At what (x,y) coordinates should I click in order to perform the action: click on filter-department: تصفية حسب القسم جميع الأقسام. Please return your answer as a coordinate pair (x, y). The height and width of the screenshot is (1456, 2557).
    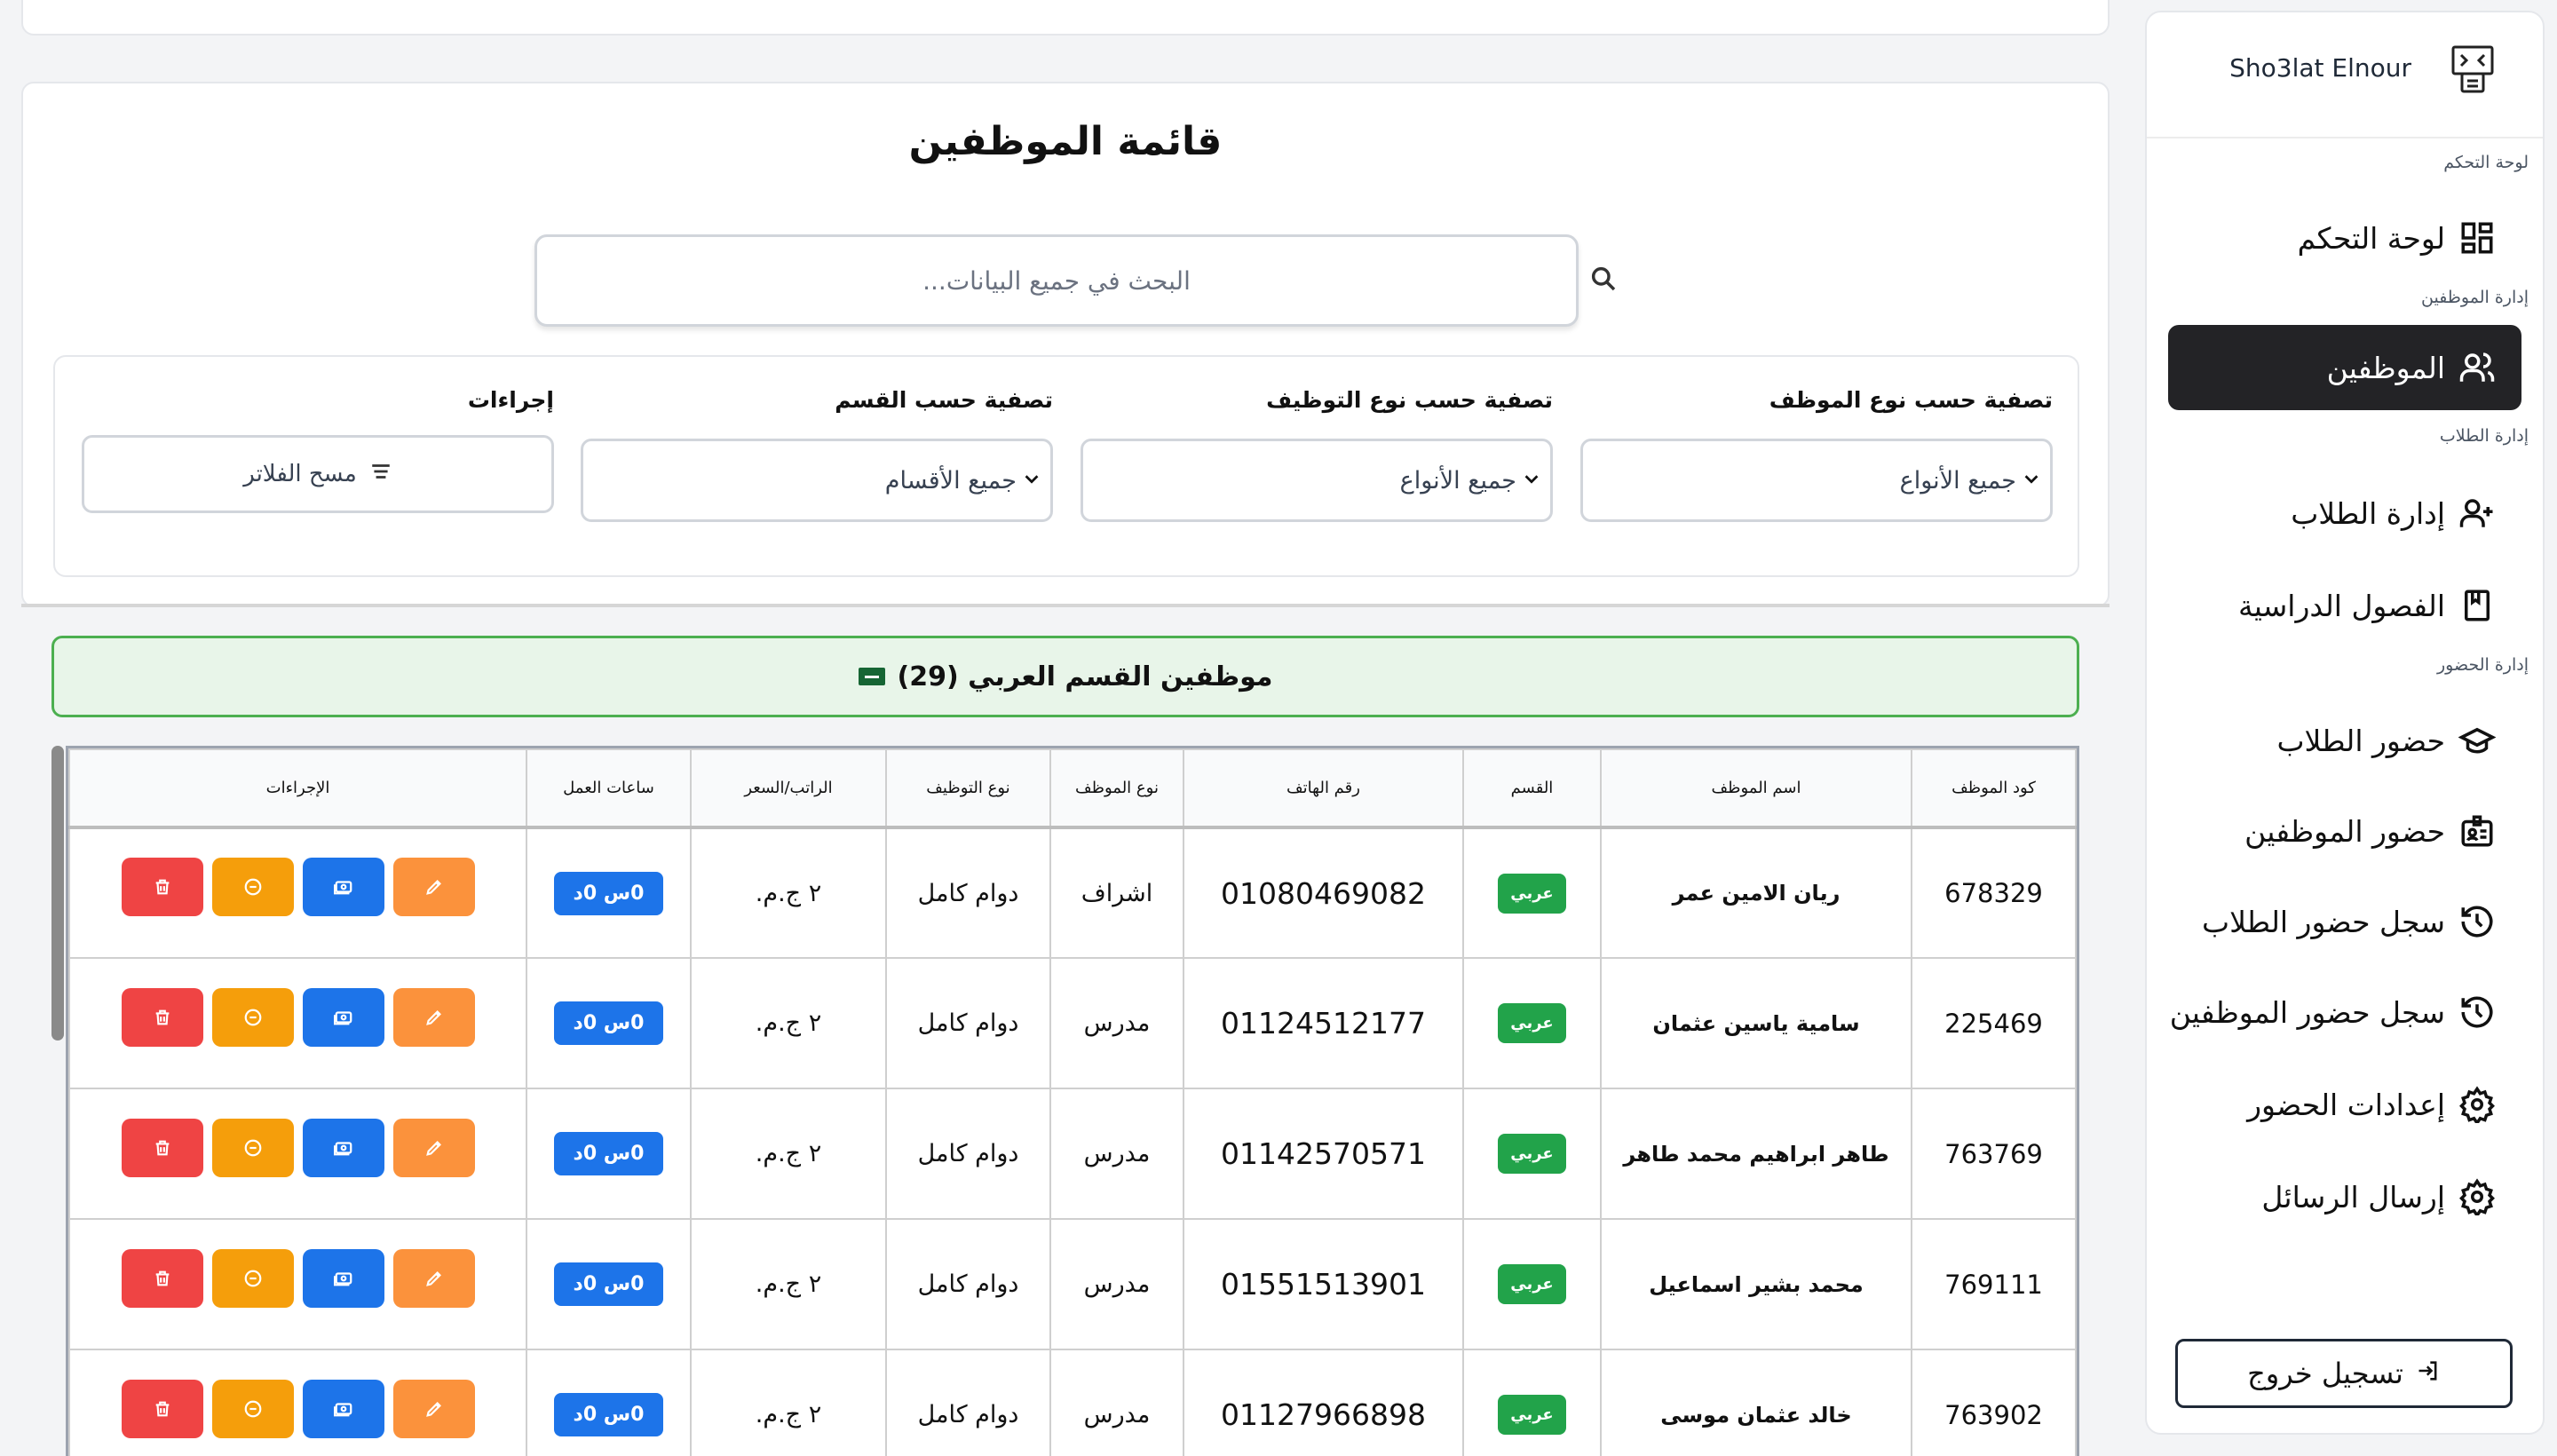
    Looking at the image, I should click on (817, 454).